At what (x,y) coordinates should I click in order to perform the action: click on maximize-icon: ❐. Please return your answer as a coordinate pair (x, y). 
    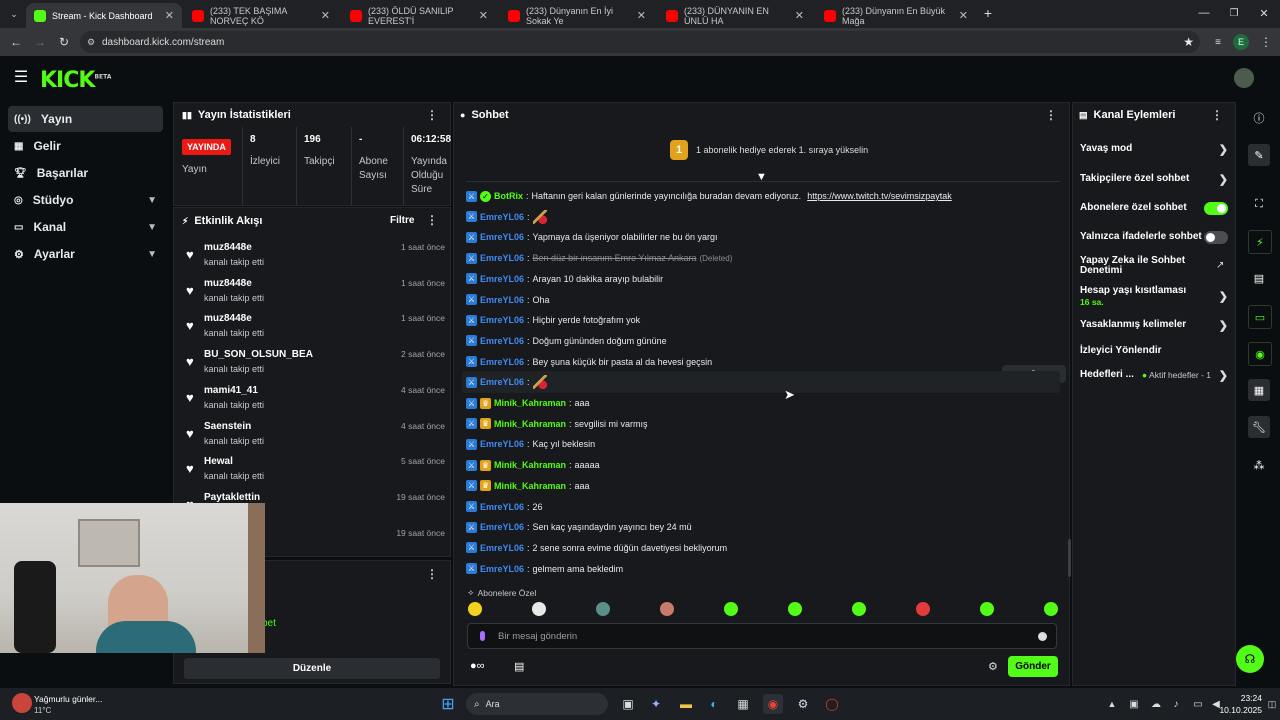
    Looking at the image, I should click on (1234, 13).